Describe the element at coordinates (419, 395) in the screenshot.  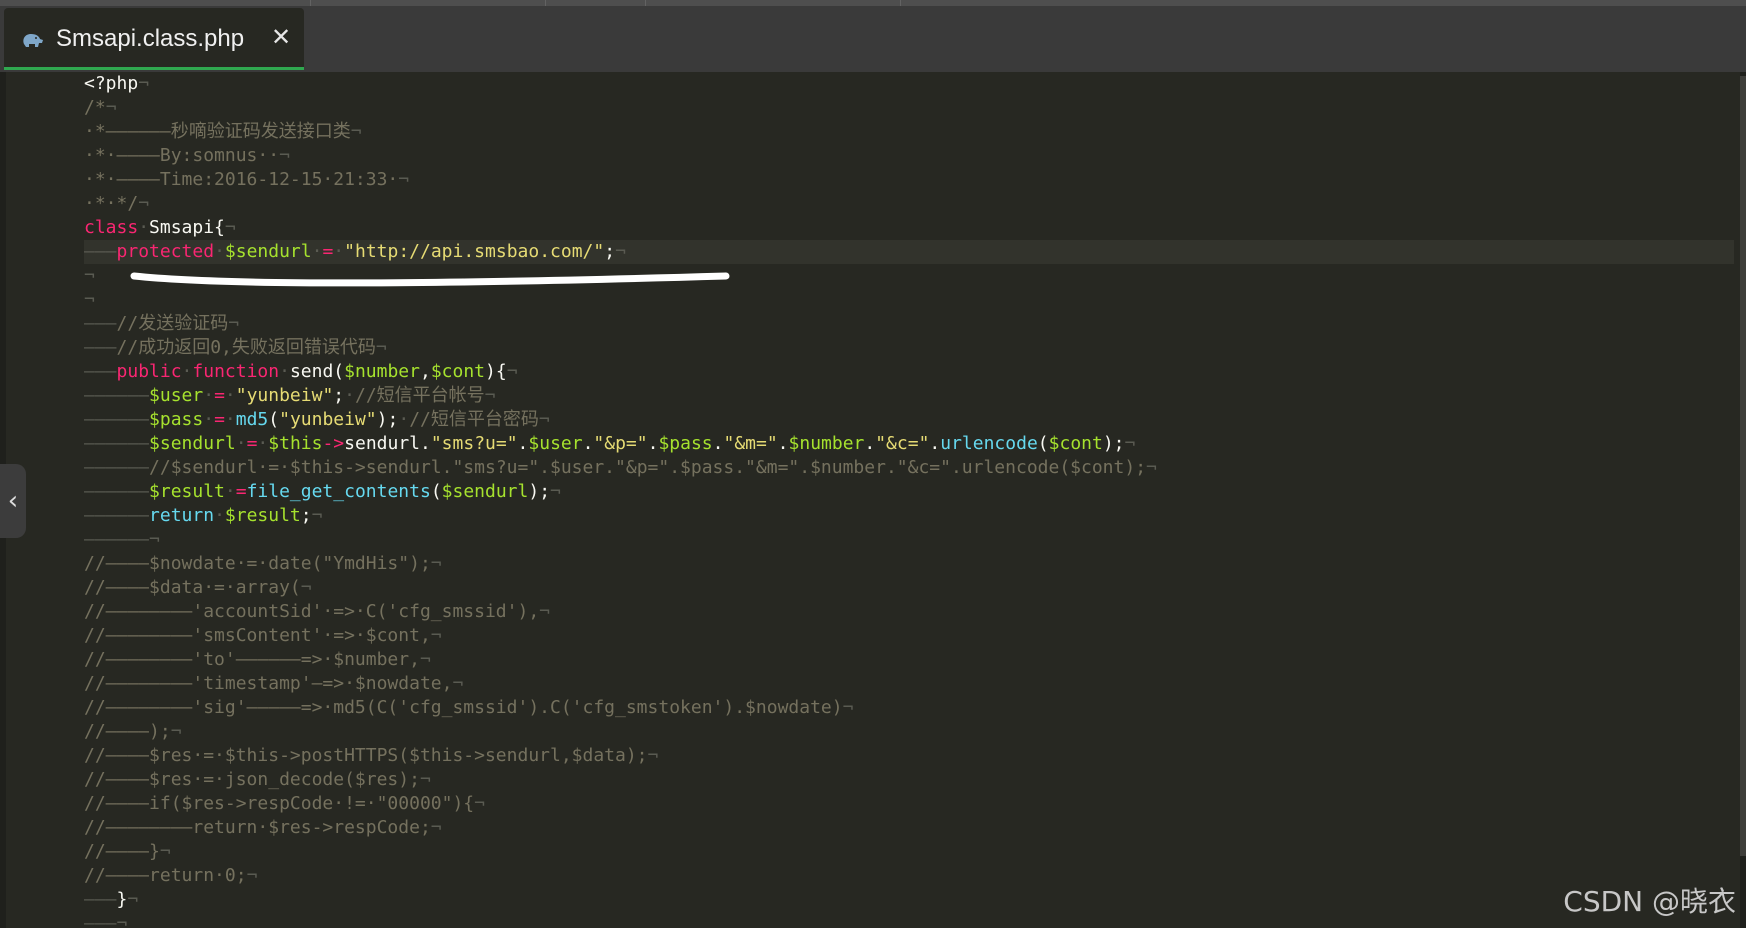
I see `code-token: //短信平台帐号` at that location.